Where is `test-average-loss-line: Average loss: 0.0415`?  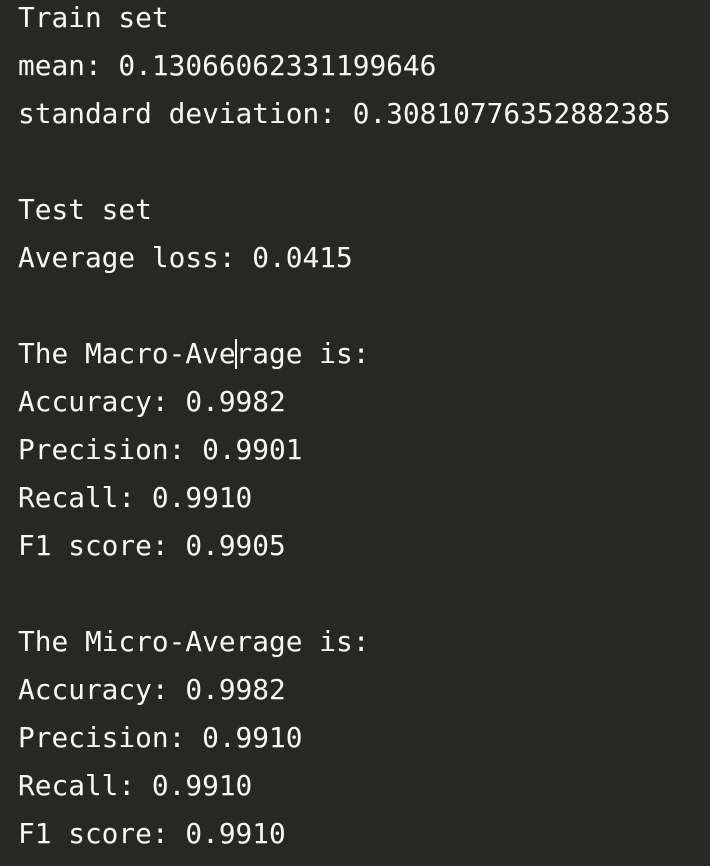 test-average-loss-line: Average loss: 0.0415 is located at coordinates (185, 257).